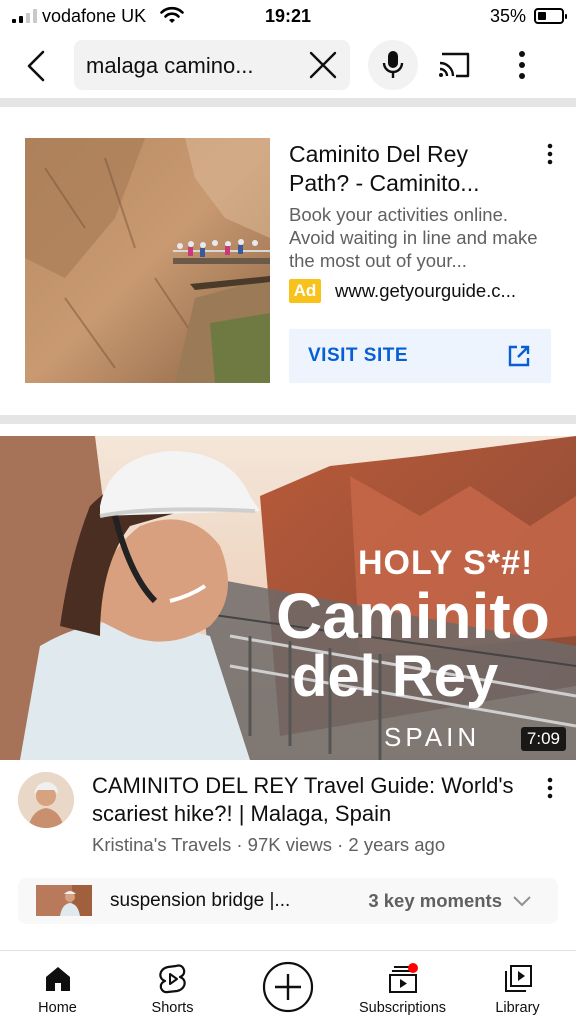 The width and height of the screenshot is (576, 1024). What do you see at coordinates (288, 17) in the screenshot?
I see `status-bar: vodafone UK 19:21 35%` at bounding box center [288, 17].